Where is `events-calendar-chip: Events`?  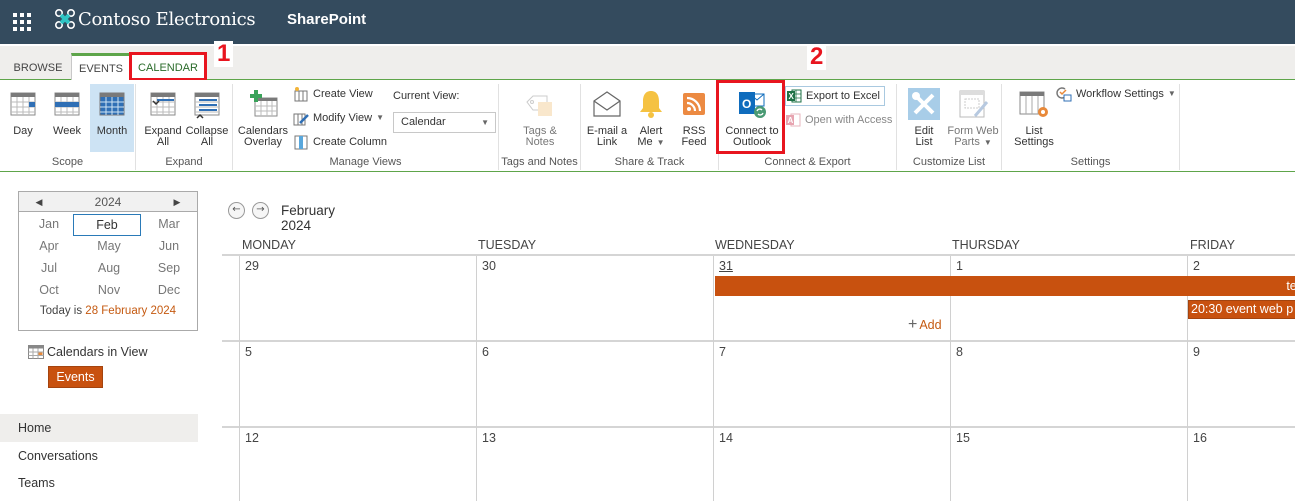
events-calendar-chip: Events is located at coordinates (75, 377).